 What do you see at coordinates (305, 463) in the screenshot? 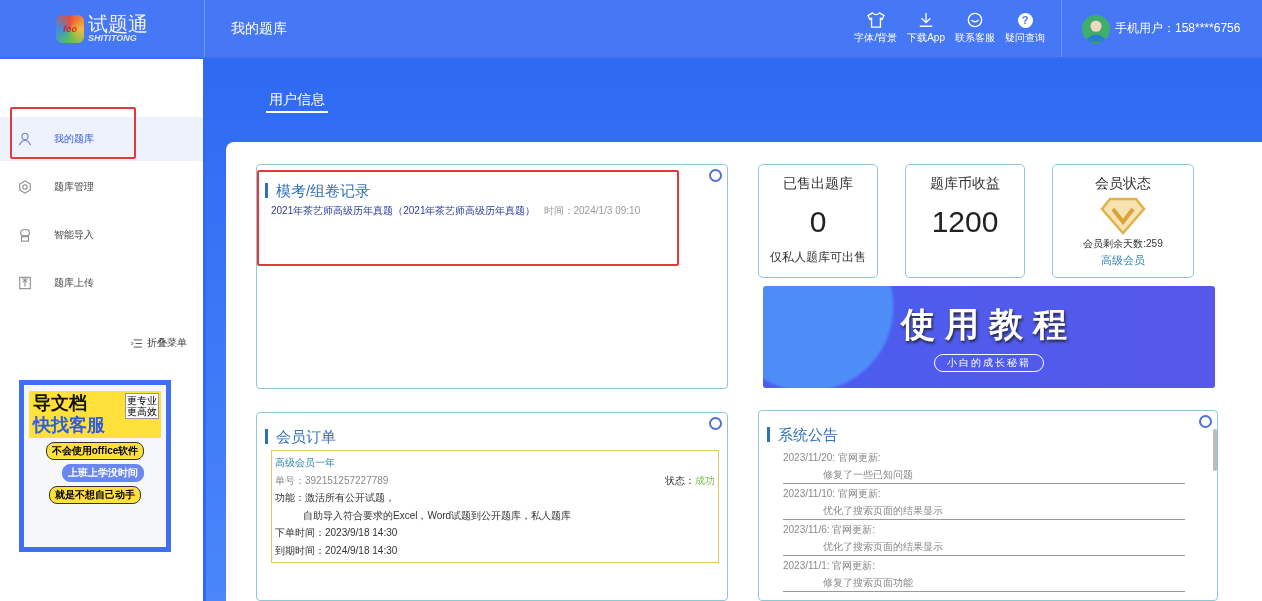
I see `order-plan: 高级会员一年` at bounding box center [305, 463].